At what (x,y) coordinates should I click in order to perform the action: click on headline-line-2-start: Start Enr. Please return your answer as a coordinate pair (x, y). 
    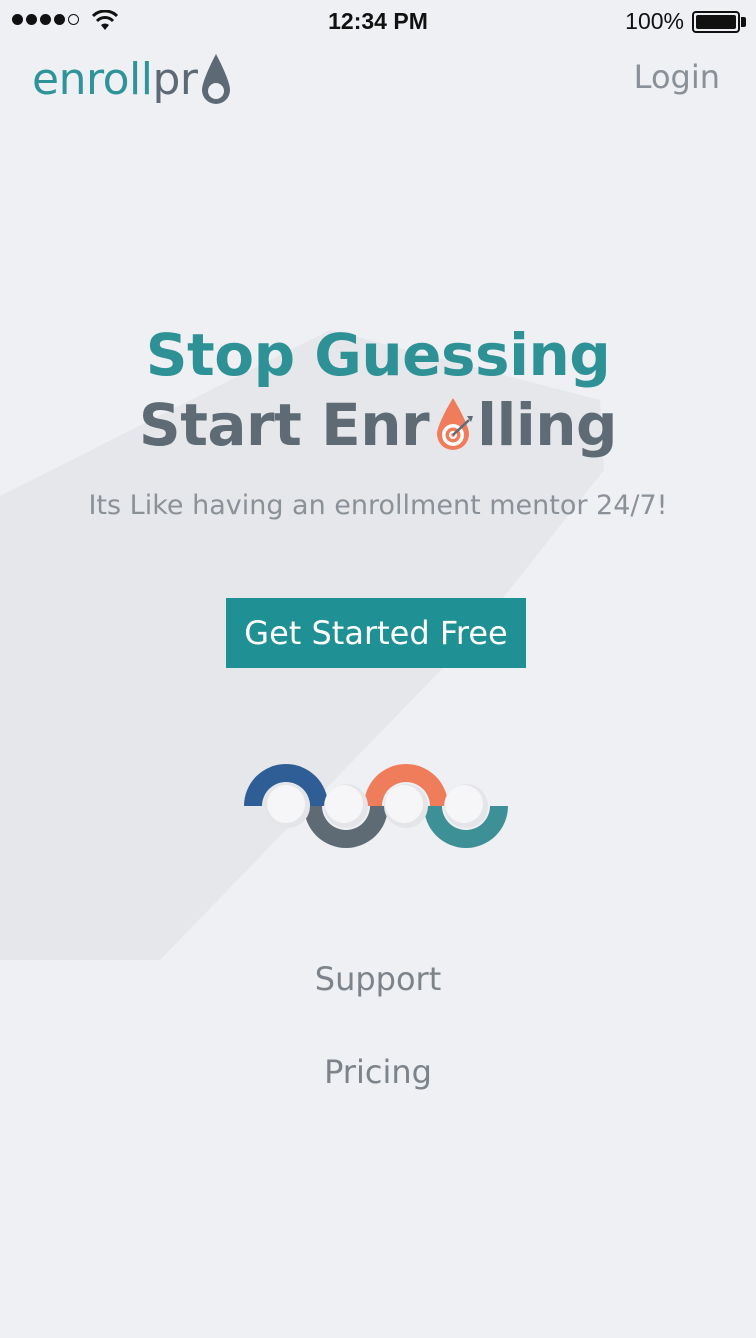
    Looking at the image, I should click on (284, 425).